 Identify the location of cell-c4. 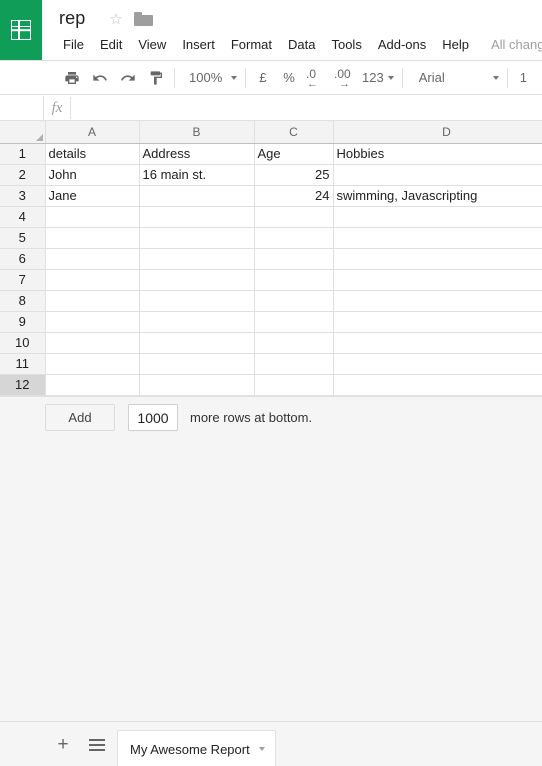
(294, 217).